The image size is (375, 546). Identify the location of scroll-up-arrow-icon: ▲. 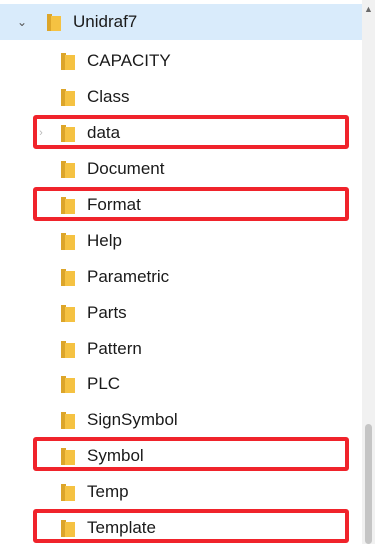
(368, 9).